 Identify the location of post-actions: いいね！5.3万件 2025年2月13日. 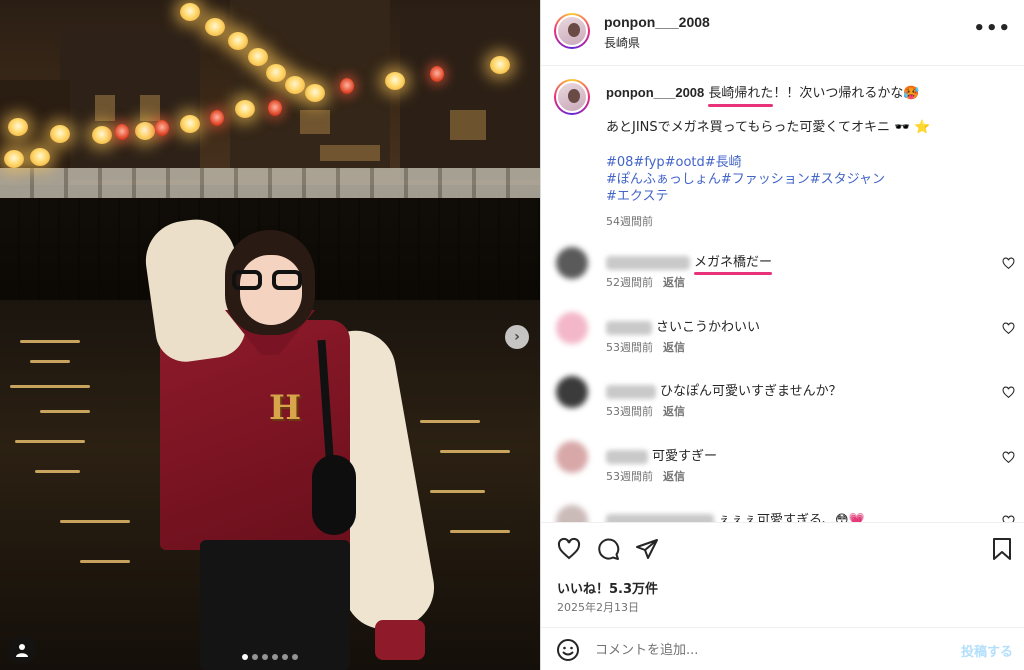
(782, 568).